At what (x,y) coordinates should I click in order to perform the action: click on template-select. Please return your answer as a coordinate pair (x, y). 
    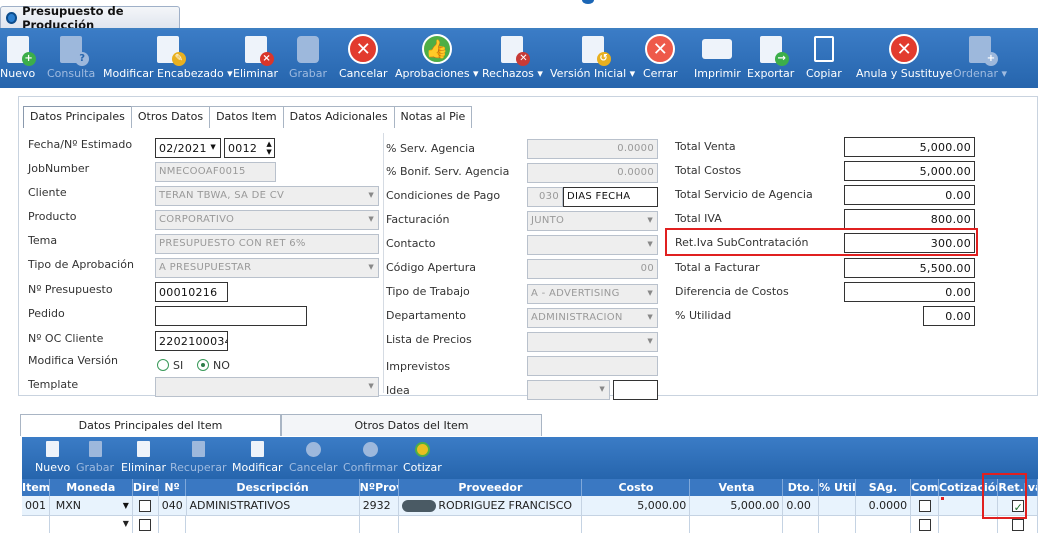
    Looking at the image, I should click on (267, 387).